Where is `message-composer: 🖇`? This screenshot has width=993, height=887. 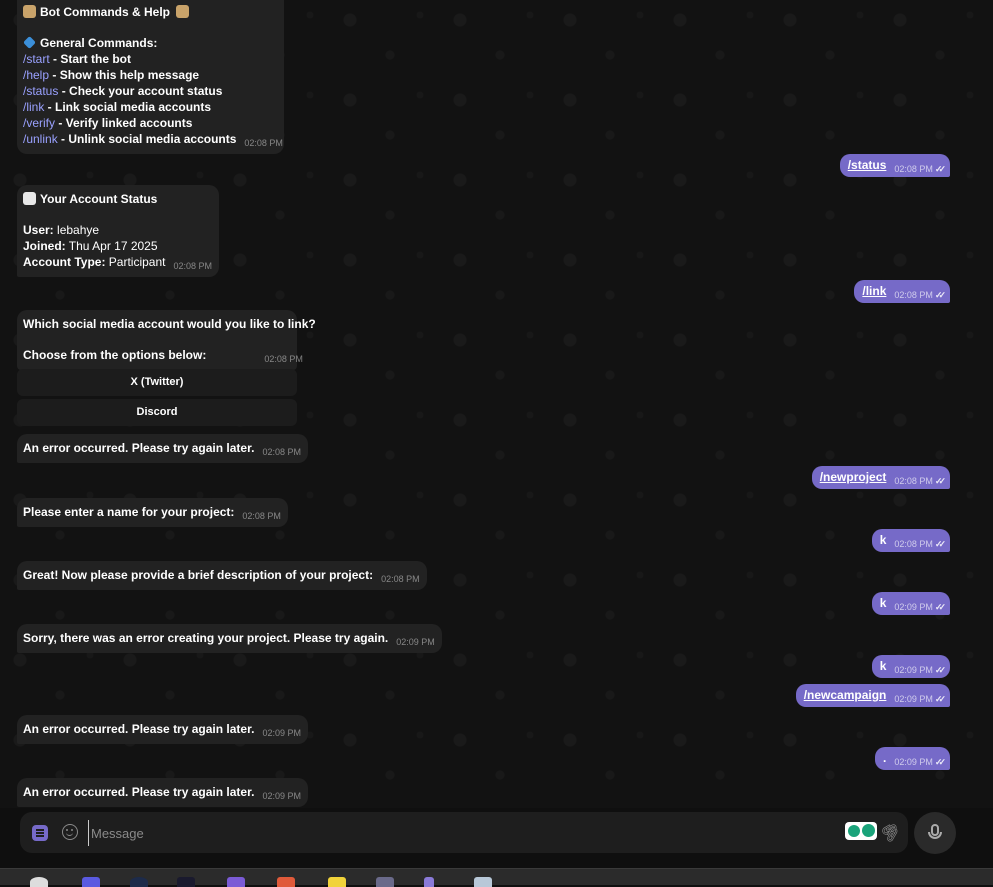 message-composer: 🖇 is located at coordinates (464, 832).